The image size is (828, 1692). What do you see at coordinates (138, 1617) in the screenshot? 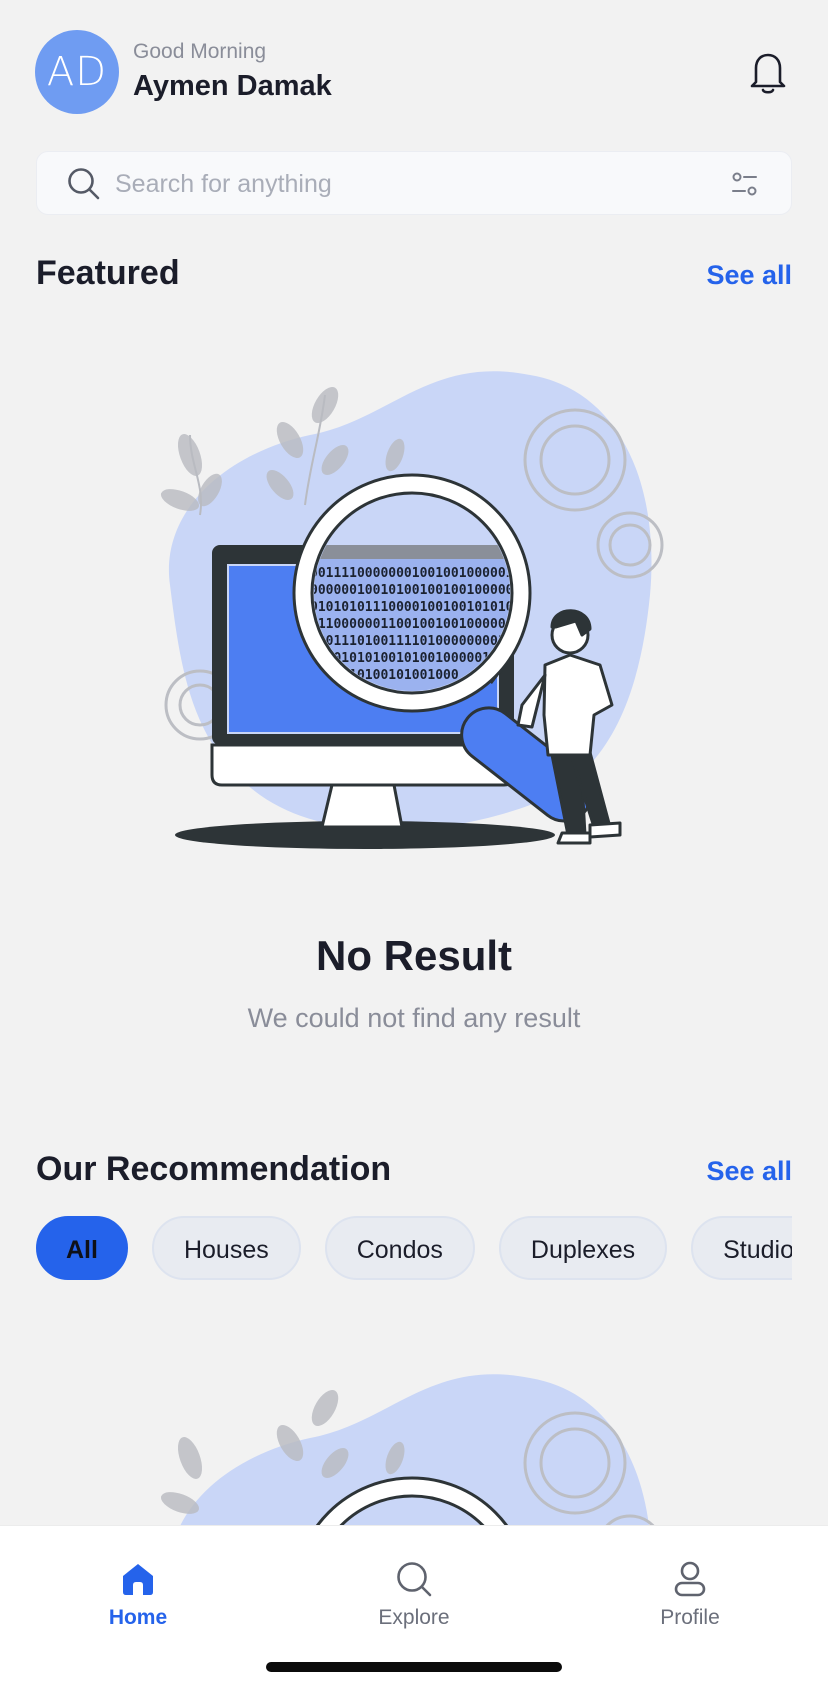
I see `nav-home-label: Home` at bounding box center [138, 1617].